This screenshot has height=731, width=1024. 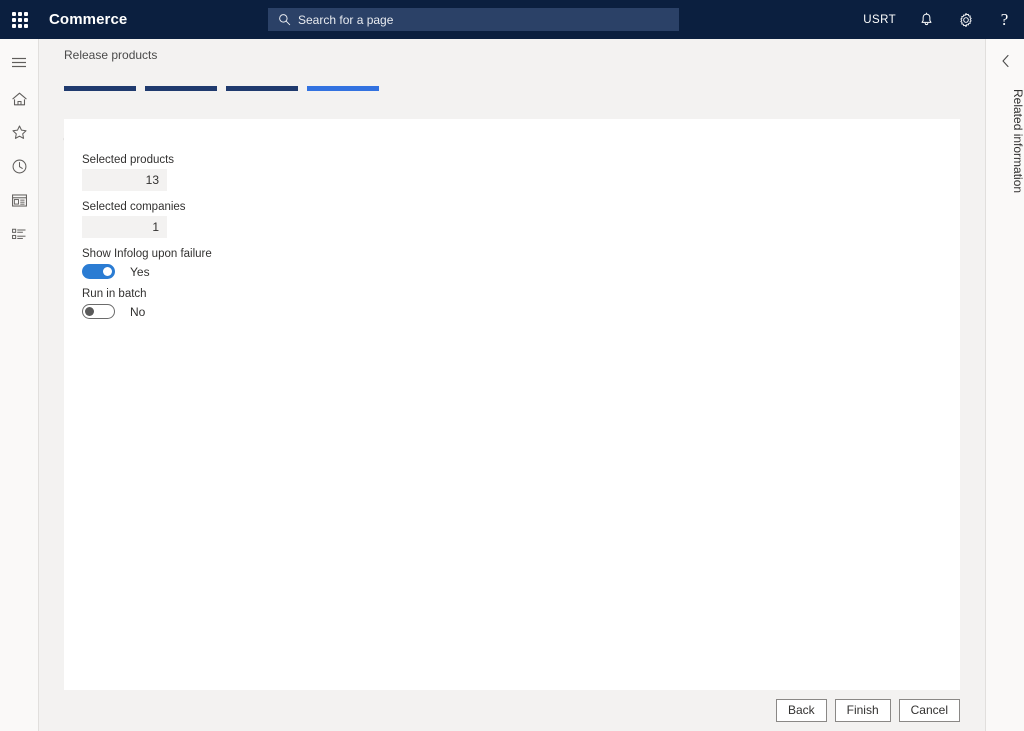 I want to click on wizard-progress-indicator, so click(x=221, y=88).